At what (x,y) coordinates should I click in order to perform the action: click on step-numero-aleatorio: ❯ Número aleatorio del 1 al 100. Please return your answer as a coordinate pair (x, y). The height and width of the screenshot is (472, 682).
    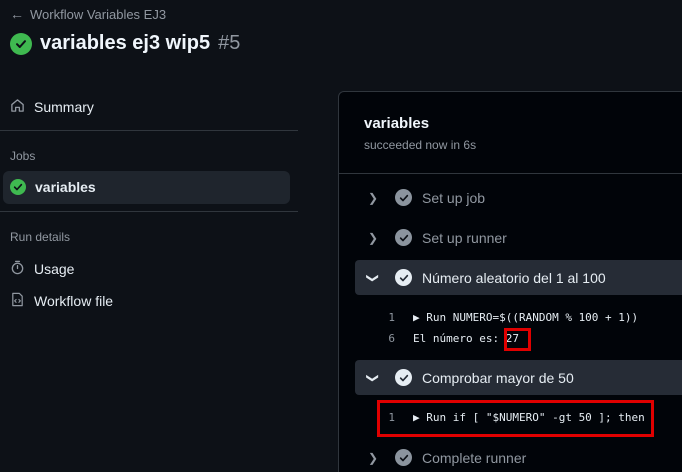
    Looking at the image, I should click on (518, 277).